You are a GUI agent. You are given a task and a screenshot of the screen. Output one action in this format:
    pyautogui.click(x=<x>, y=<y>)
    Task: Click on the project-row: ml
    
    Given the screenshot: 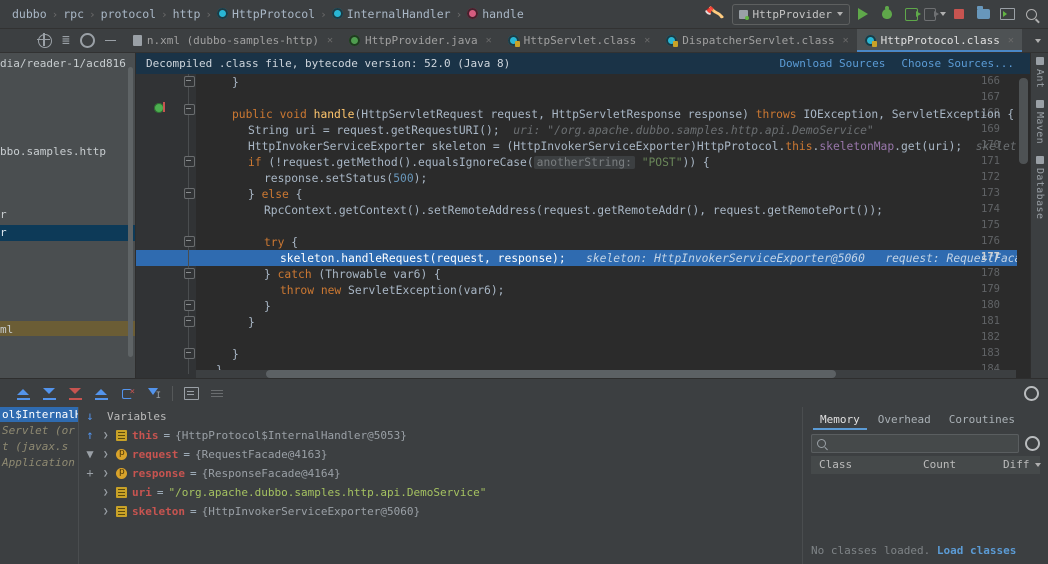 What is the action you would take?
    pyautogui.click(x=6, y=329)
    